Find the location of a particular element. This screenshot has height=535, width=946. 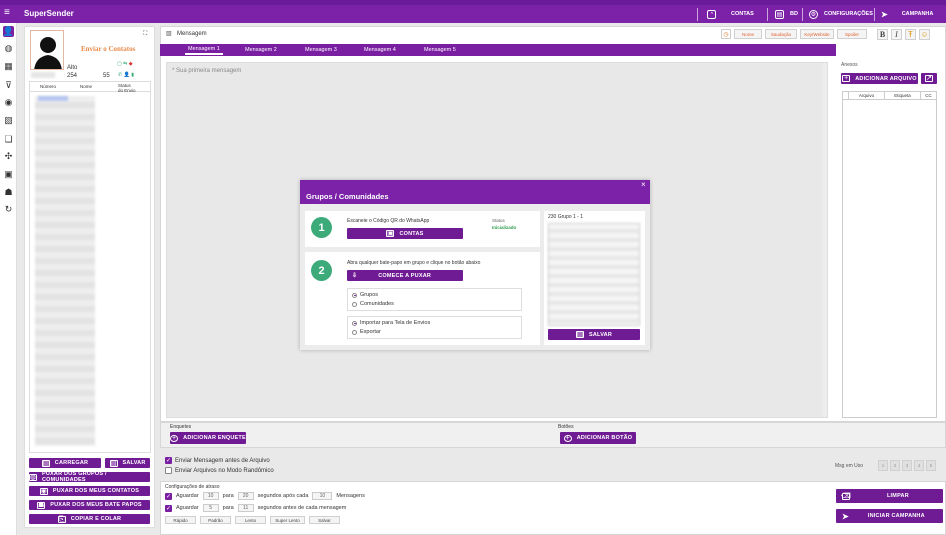

scrollbar is located at coordinates (824, 240).